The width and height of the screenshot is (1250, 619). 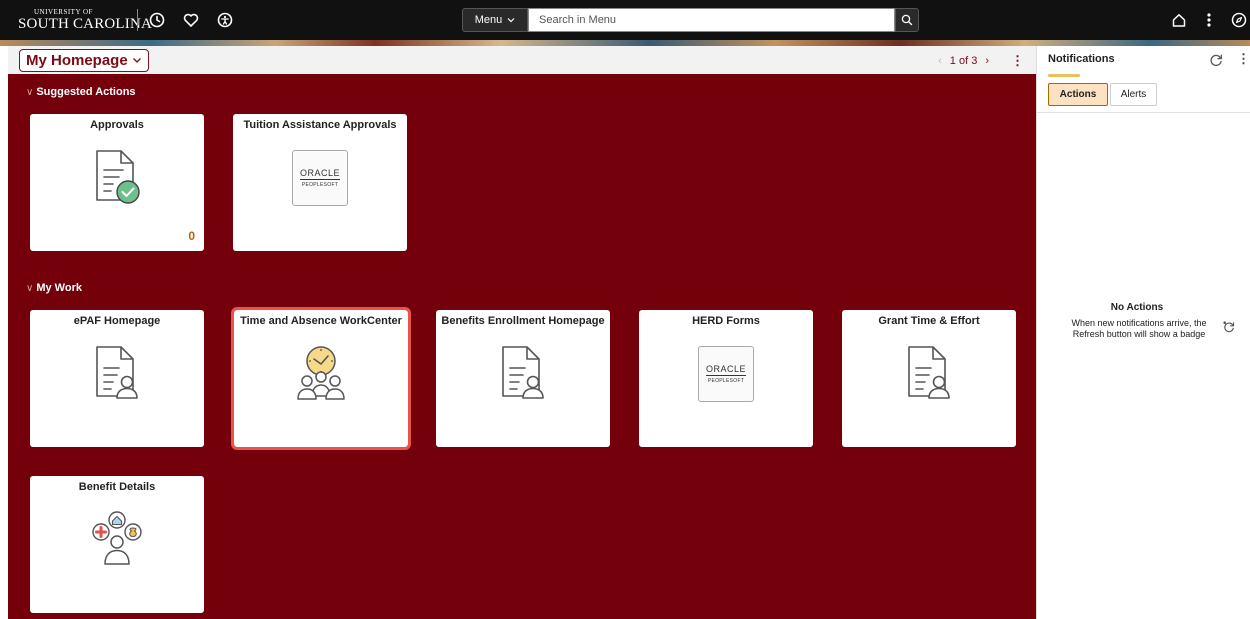 What do you see at coordinates (1064, 75) in the screenshot?
I see `notifications-title-underline` at bounding box center [1064, 75].